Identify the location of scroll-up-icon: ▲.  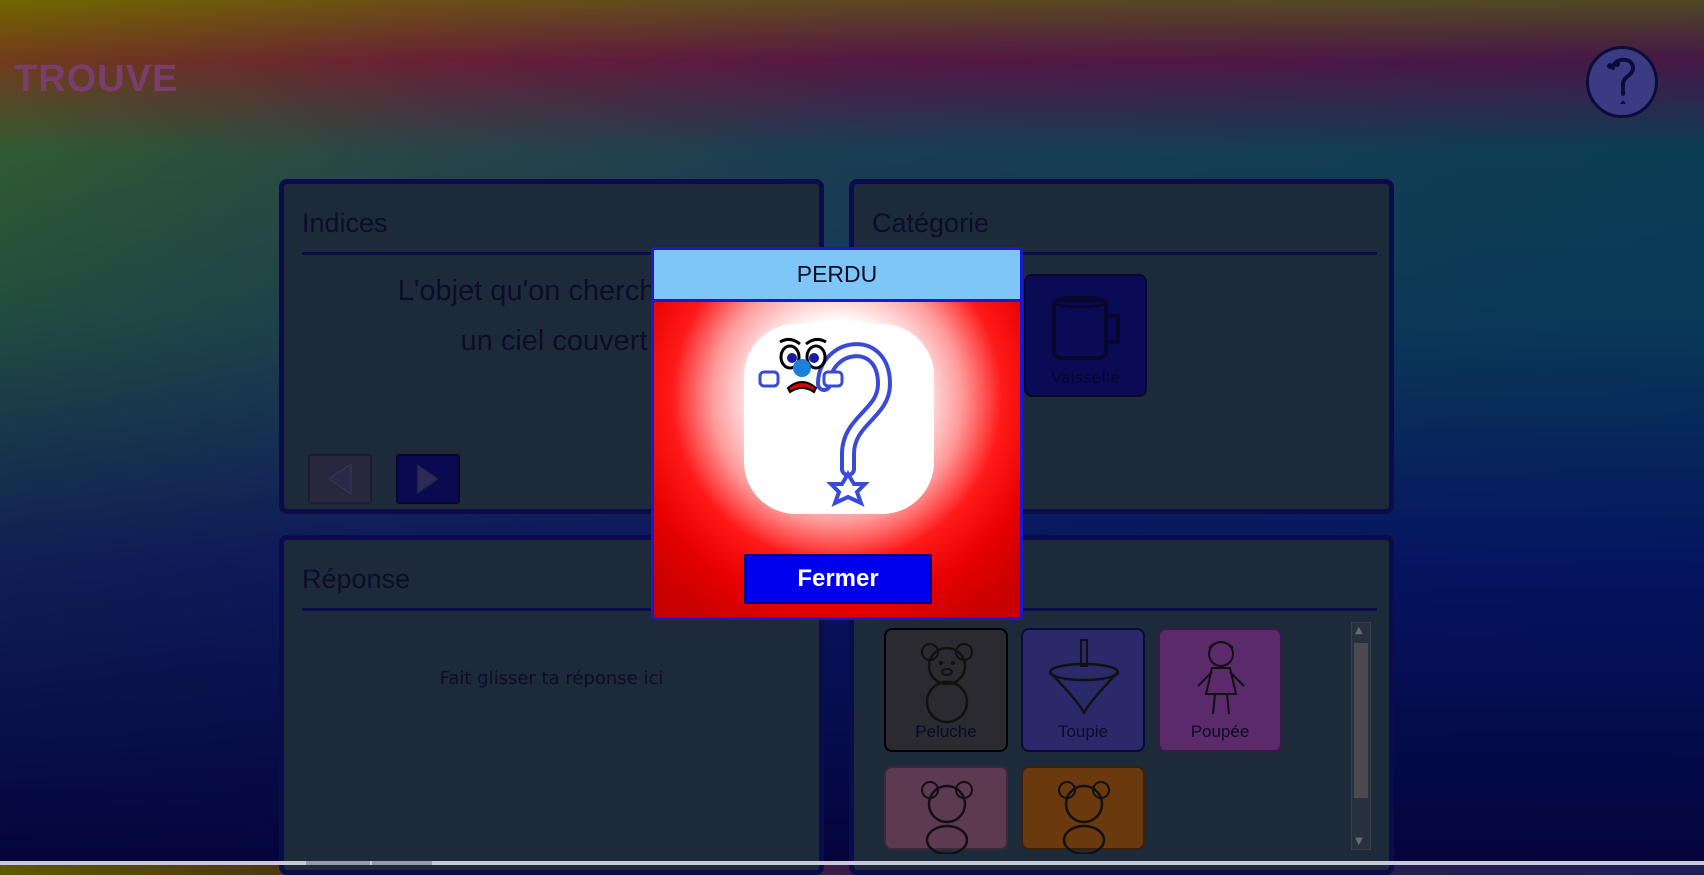
(1359, 630).